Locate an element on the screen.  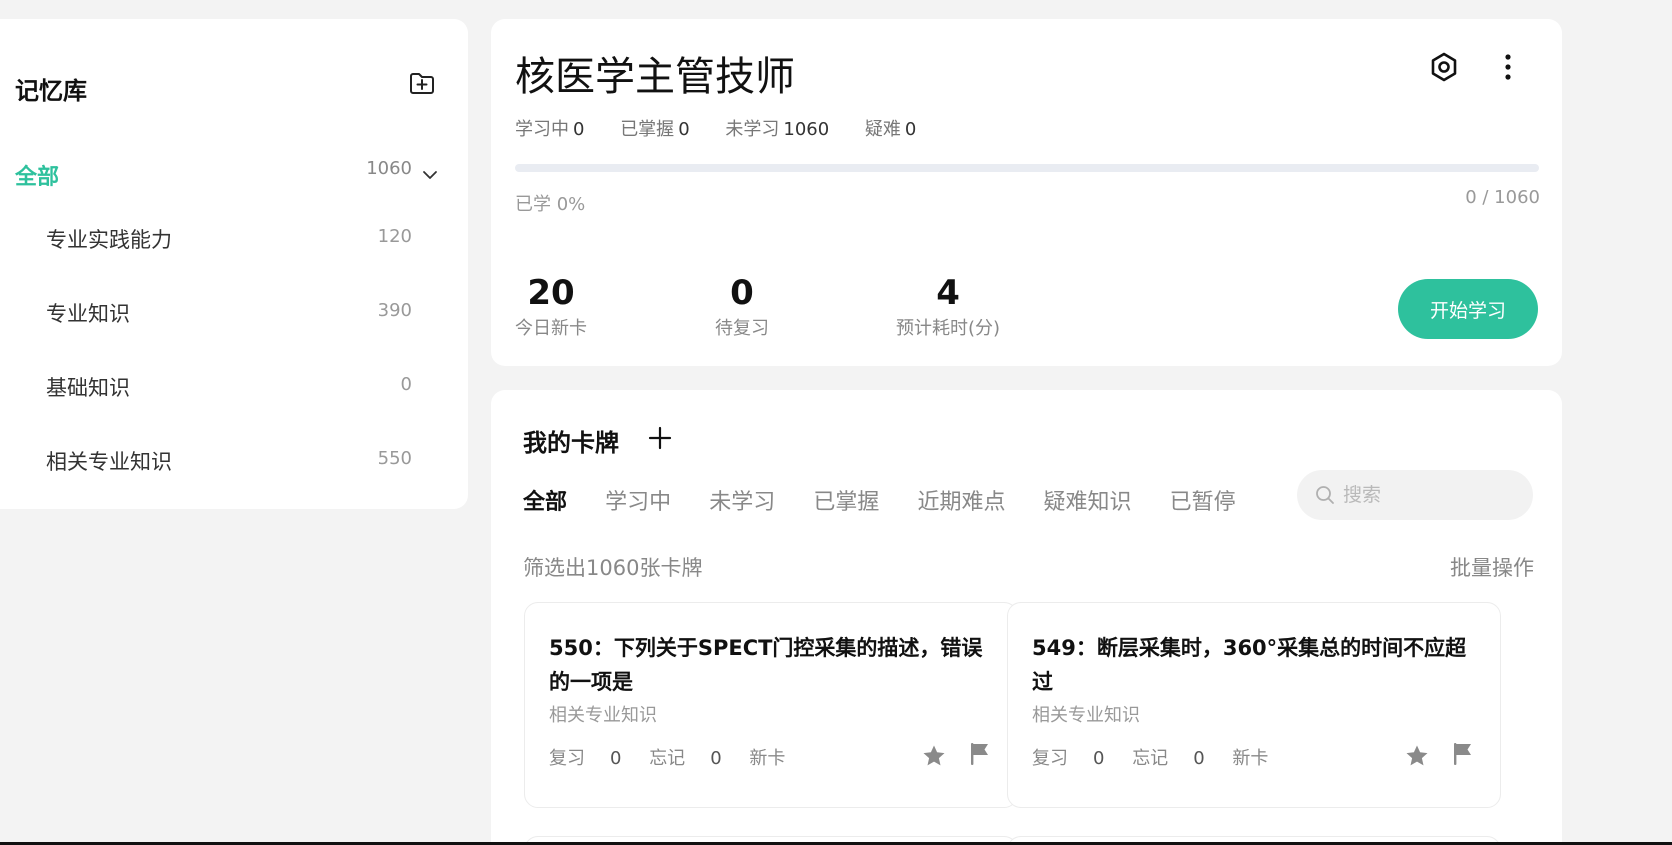
settings-hex-icon is located at coordinates (1444, 67).